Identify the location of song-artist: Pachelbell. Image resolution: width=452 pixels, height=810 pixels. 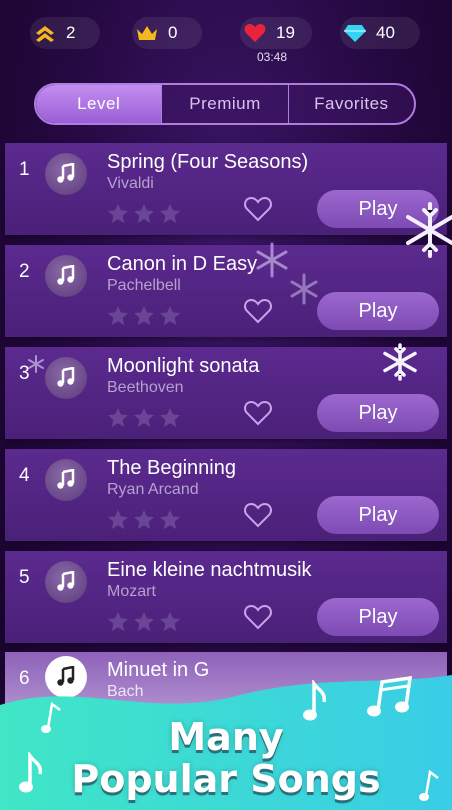
(144, 285).